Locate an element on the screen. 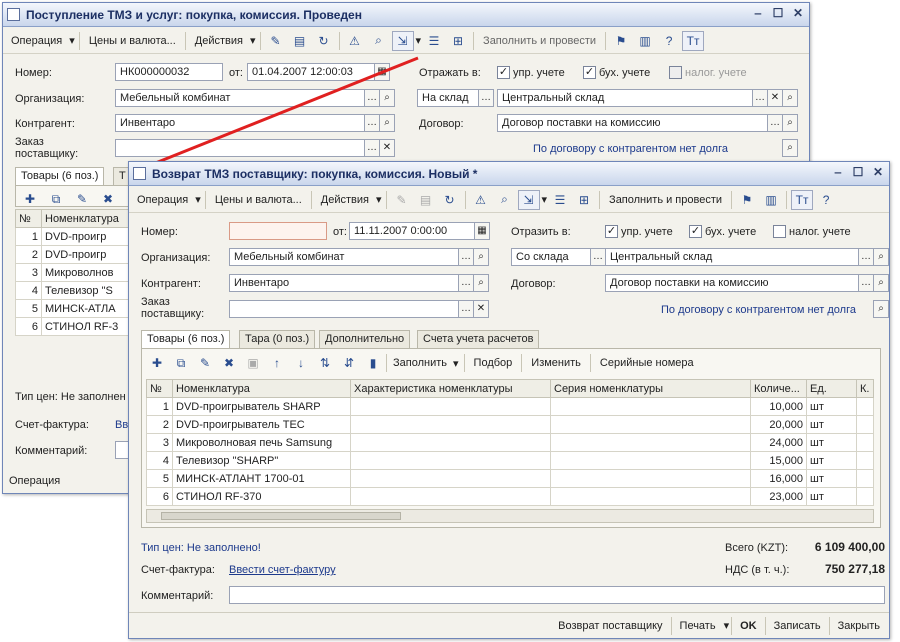 The image size is (900, 642). select-items-button: Подбор is located at coordinates (493, 363).